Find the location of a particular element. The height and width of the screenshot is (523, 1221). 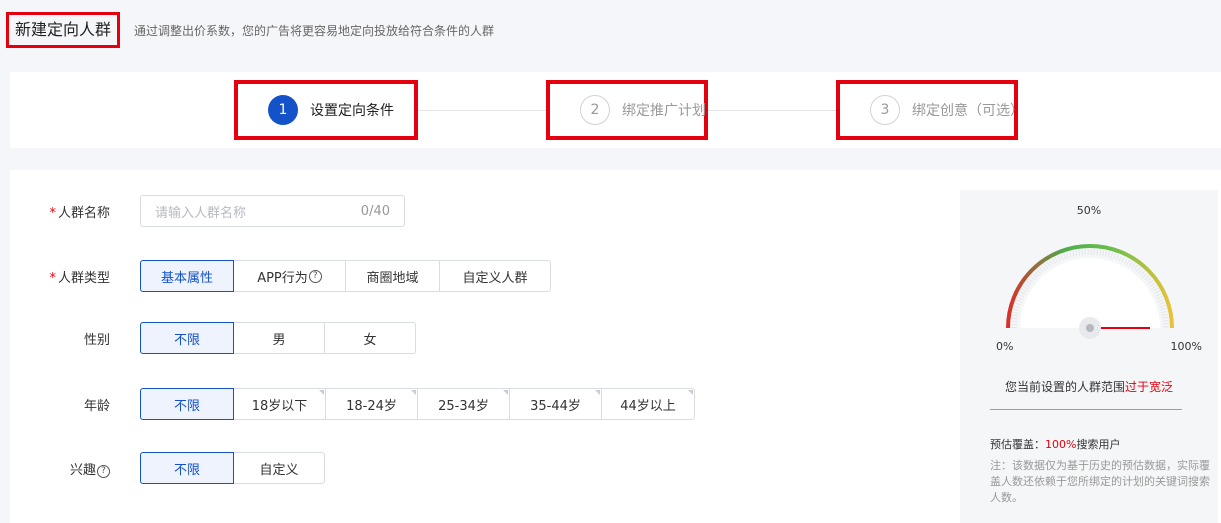

row-gender: 性别 不限 男 女 is located at coordinates (213, 338).